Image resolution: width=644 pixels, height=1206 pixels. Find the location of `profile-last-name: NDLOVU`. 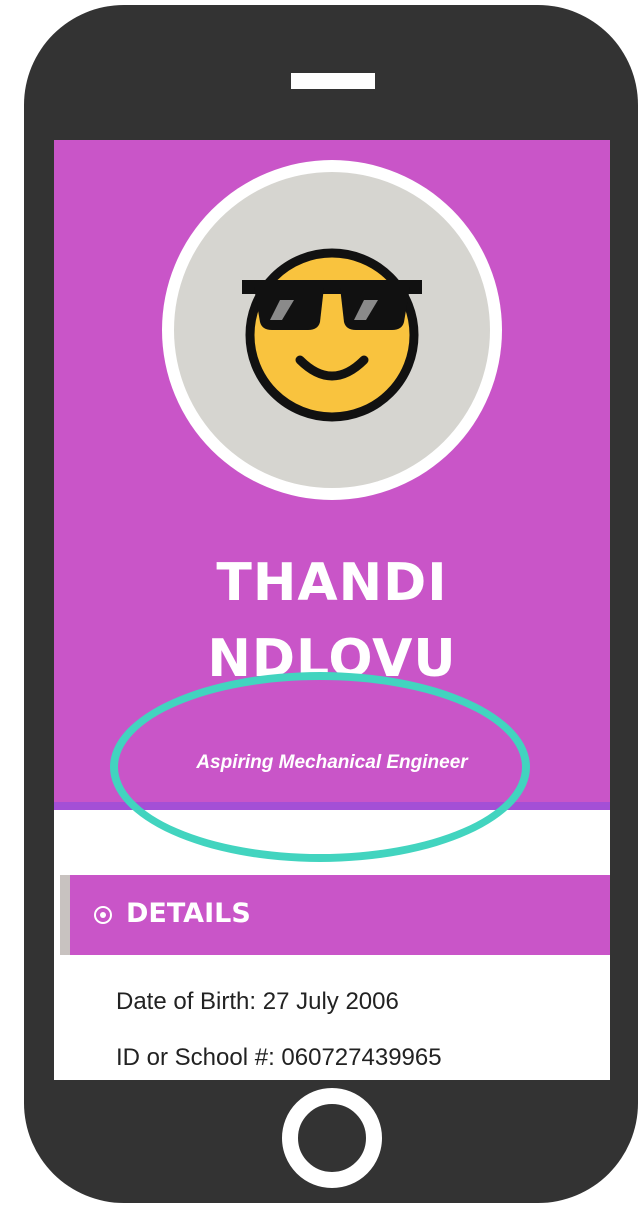

profile-last-name: NDLOVU is located at coordinates (332, 659).